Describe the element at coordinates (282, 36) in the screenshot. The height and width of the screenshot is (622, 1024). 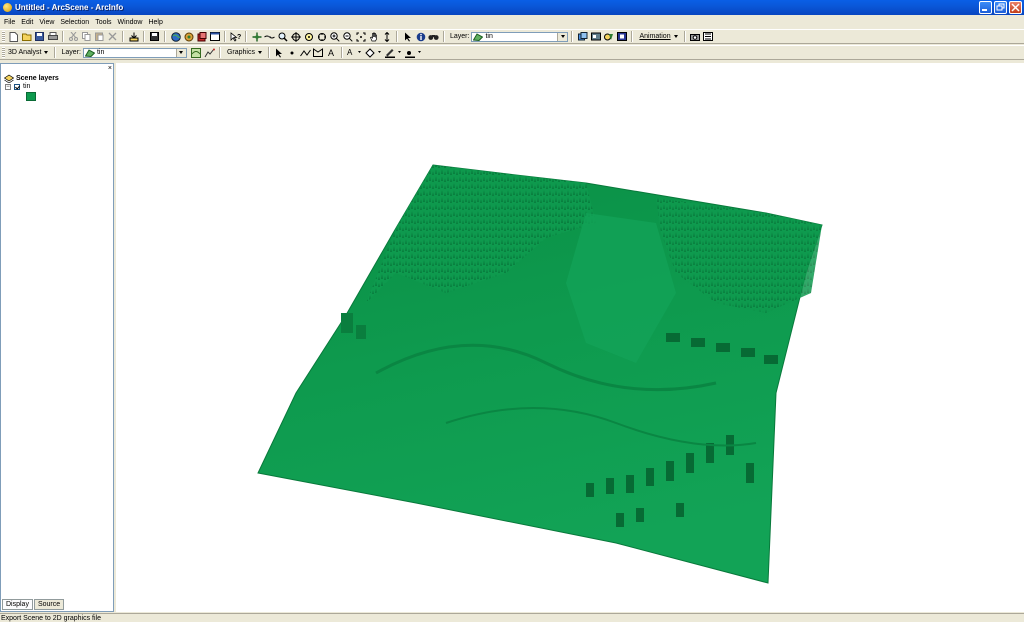
I see `target-zoom-button` at that location.